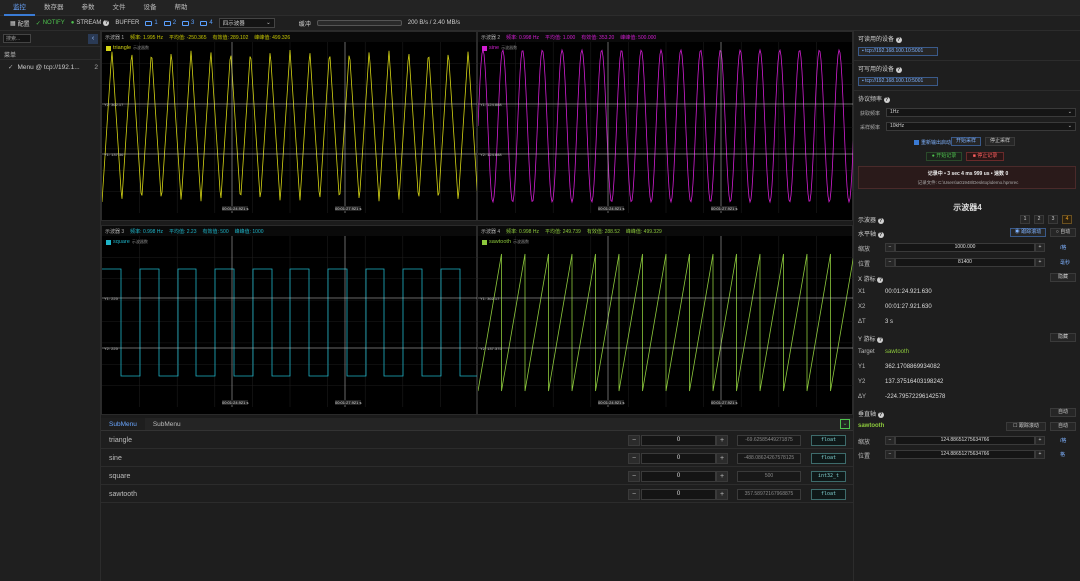 This screenshot has height=581, width=1080. Describe the element at coordinates (965, 440) in the screenshot. I see `vscale-input: 124.88651275634766` at that location.